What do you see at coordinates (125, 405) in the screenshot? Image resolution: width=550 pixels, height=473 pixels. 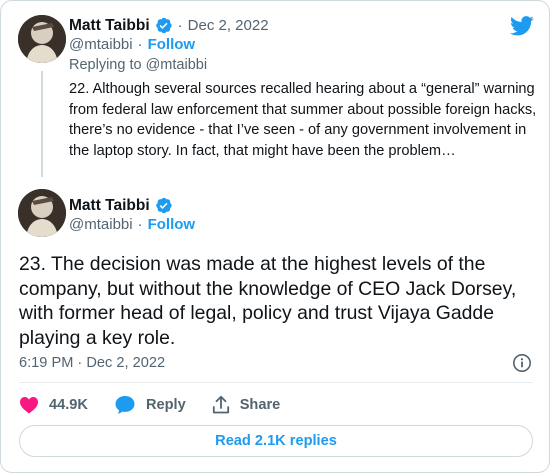 I see `speech-bubble-icon` at bounding box center [125, 405].